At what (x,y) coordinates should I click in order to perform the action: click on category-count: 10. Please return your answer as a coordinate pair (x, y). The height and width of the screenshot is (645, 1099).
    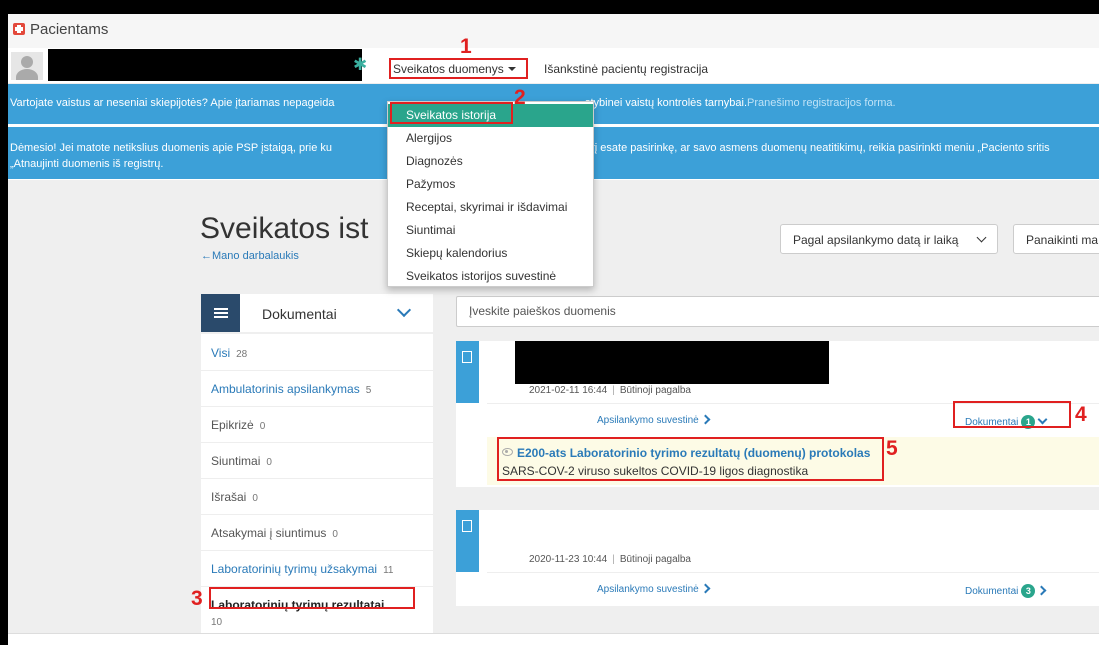
    Looking at the image, I should click on (217, 622).